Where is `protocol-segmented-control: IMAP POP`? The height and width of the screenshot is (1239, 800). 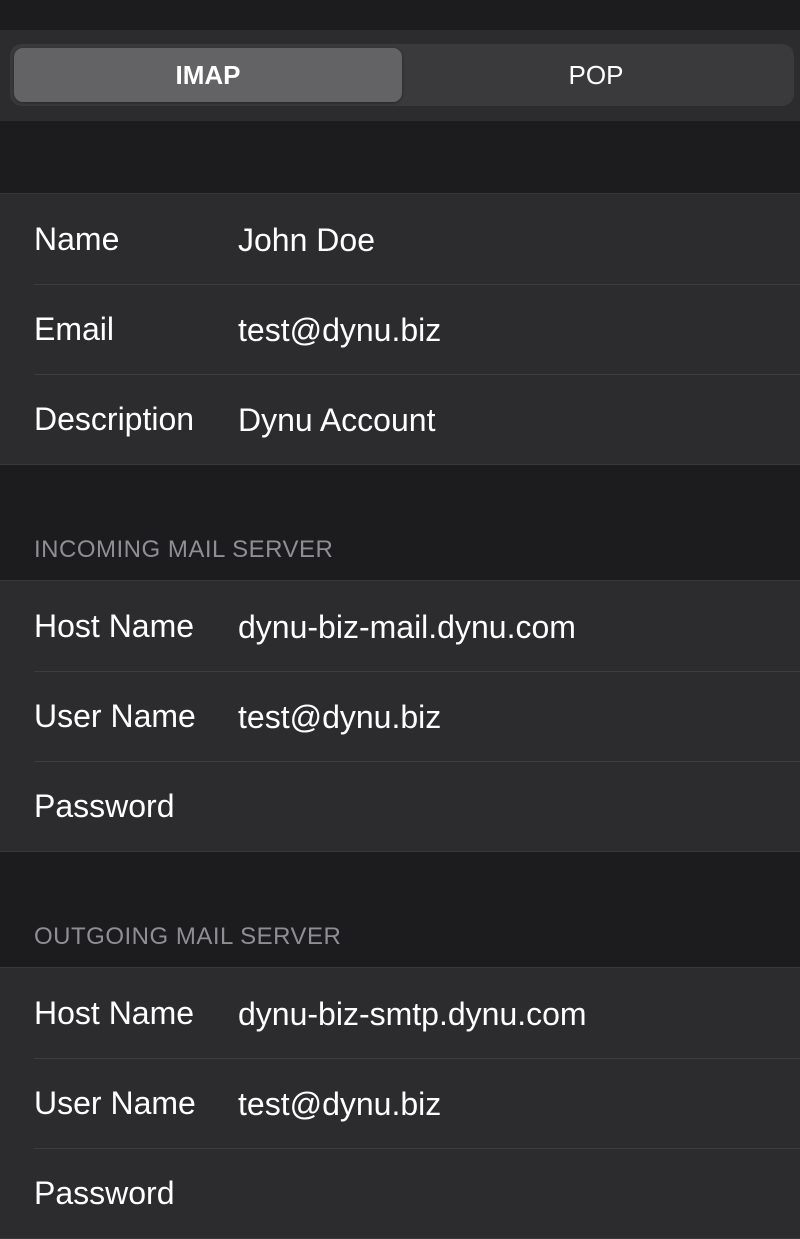
protocol-segmented-control: IMAP POP is located at coordinates (402, 75).